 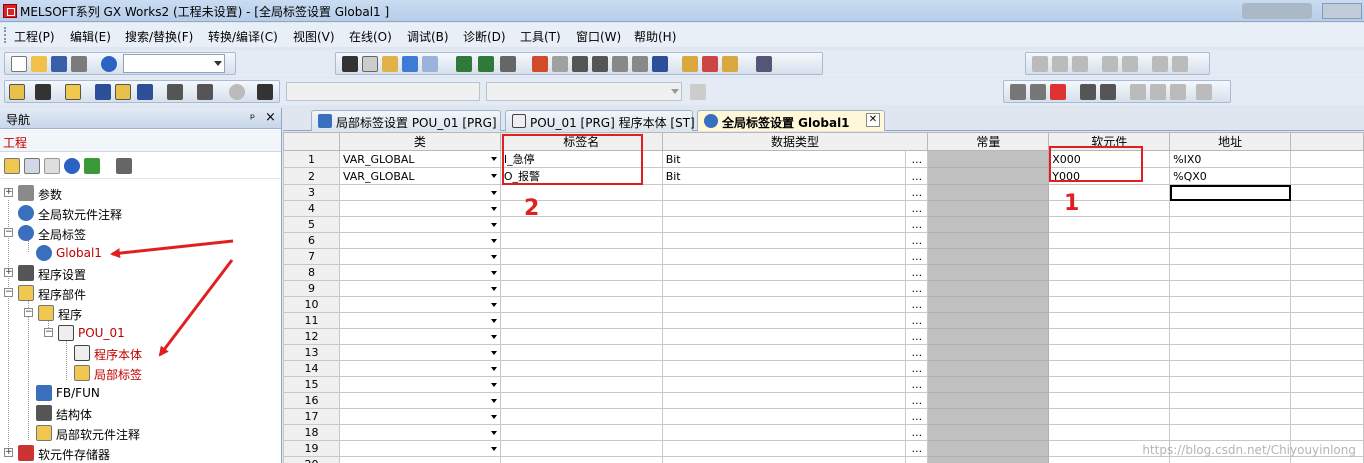 What do you see at coordinates (172, 249) in the screenshot?
I see `arrow-to-global1` at bounding box center [172, 249].